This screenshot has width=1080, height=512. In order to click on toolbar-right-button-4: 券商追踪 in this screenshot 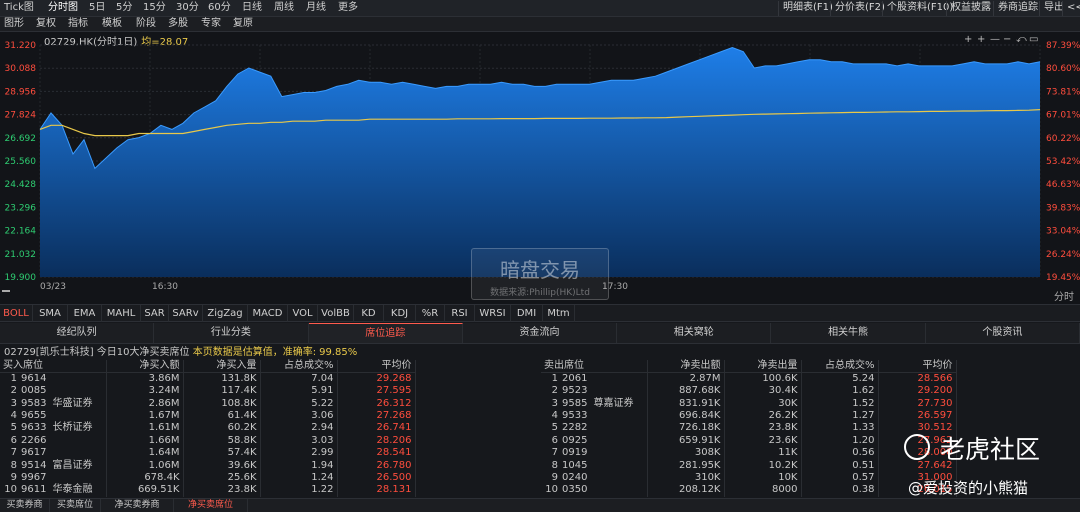, I will do `click(1017, 8)`.